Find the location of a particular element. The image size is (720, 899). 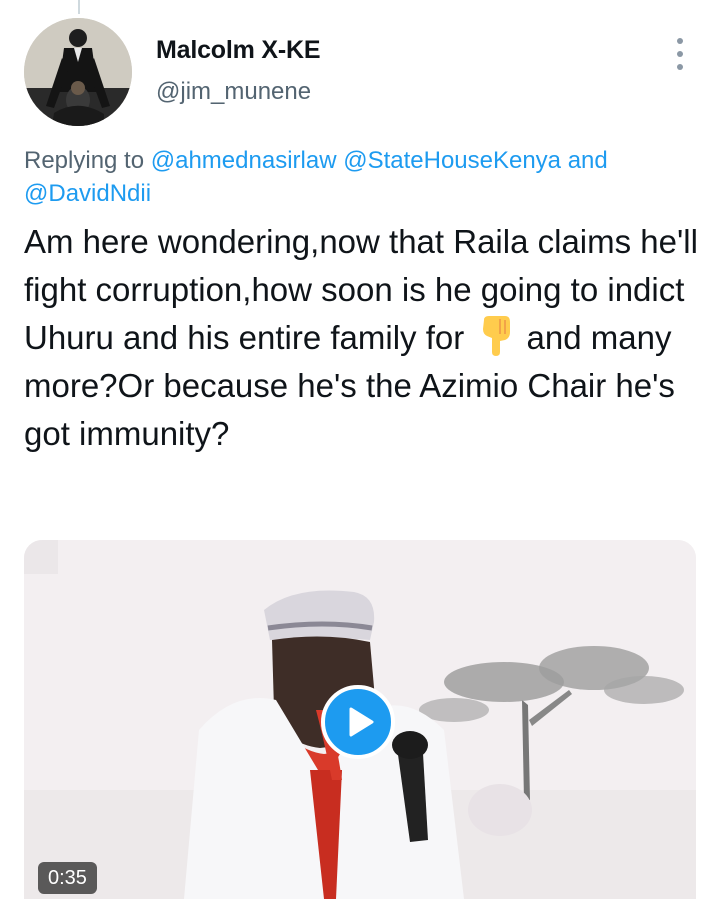

more-options-icon is located at coordinates (680, 54).